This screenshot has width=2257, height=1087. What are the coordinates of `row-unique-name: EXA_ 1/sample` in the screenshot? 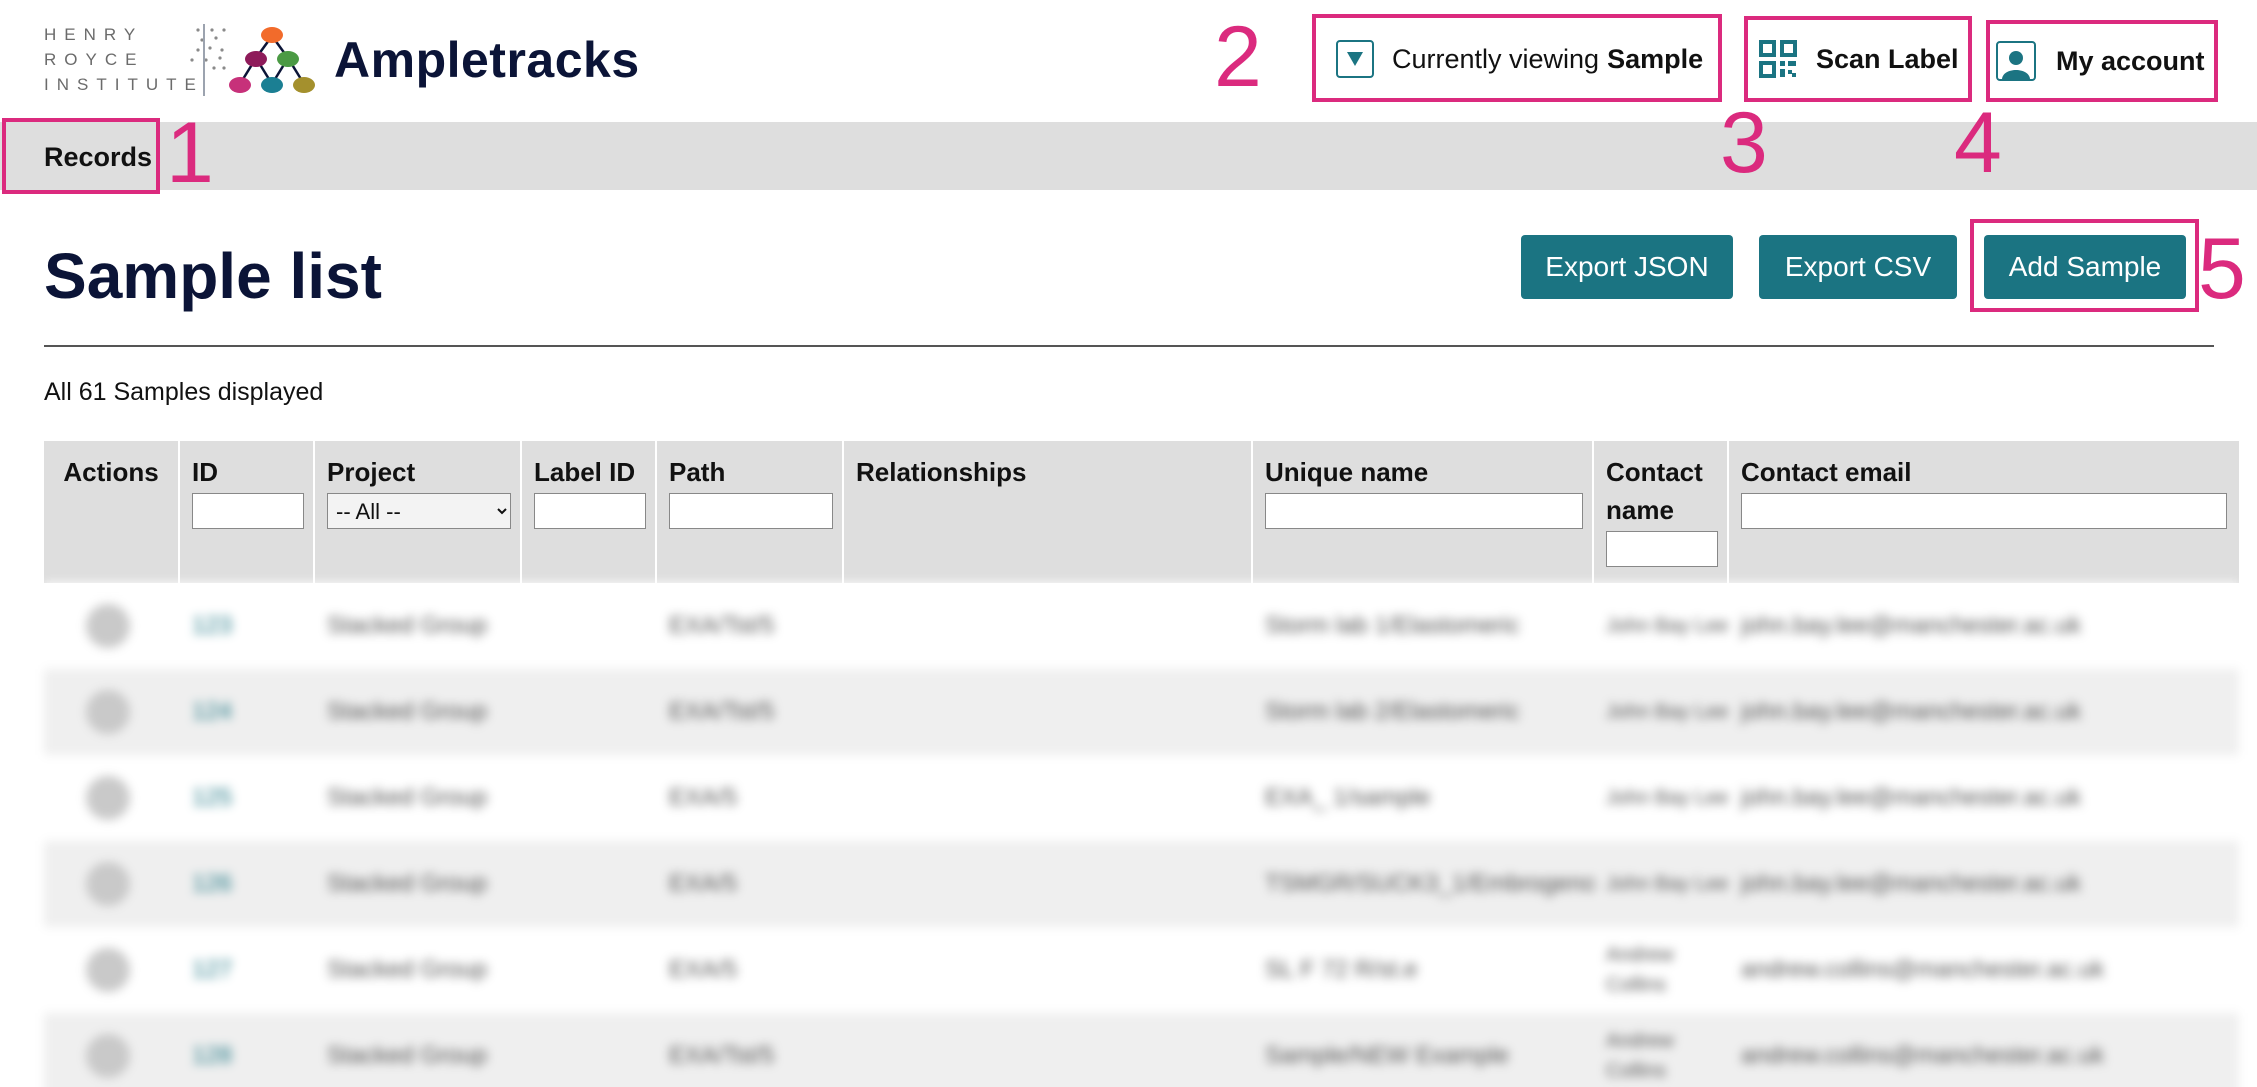 It's located at (1348, 797).